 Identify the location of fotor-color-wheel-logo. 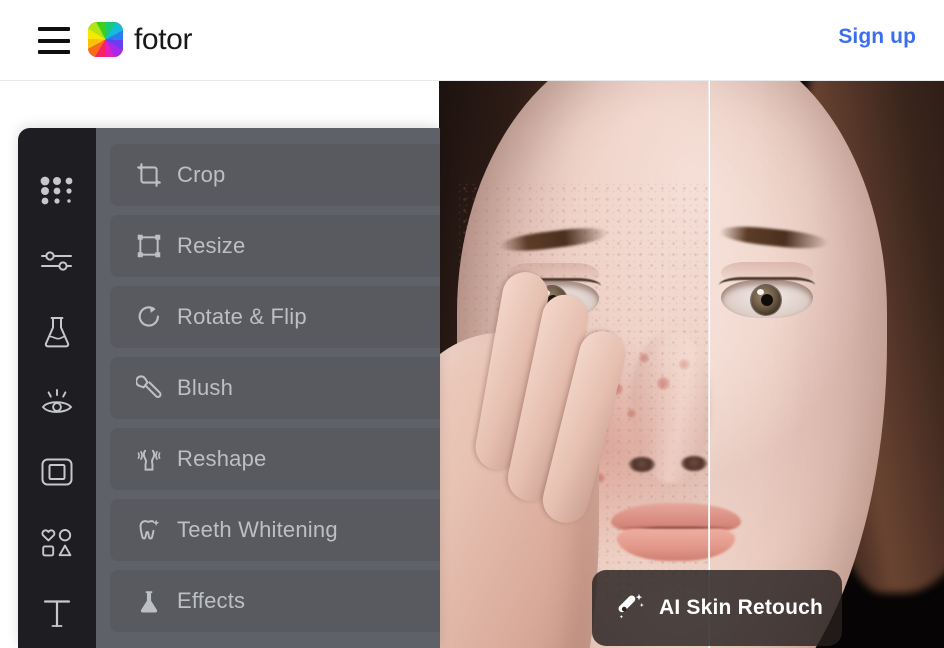
(105, 39).